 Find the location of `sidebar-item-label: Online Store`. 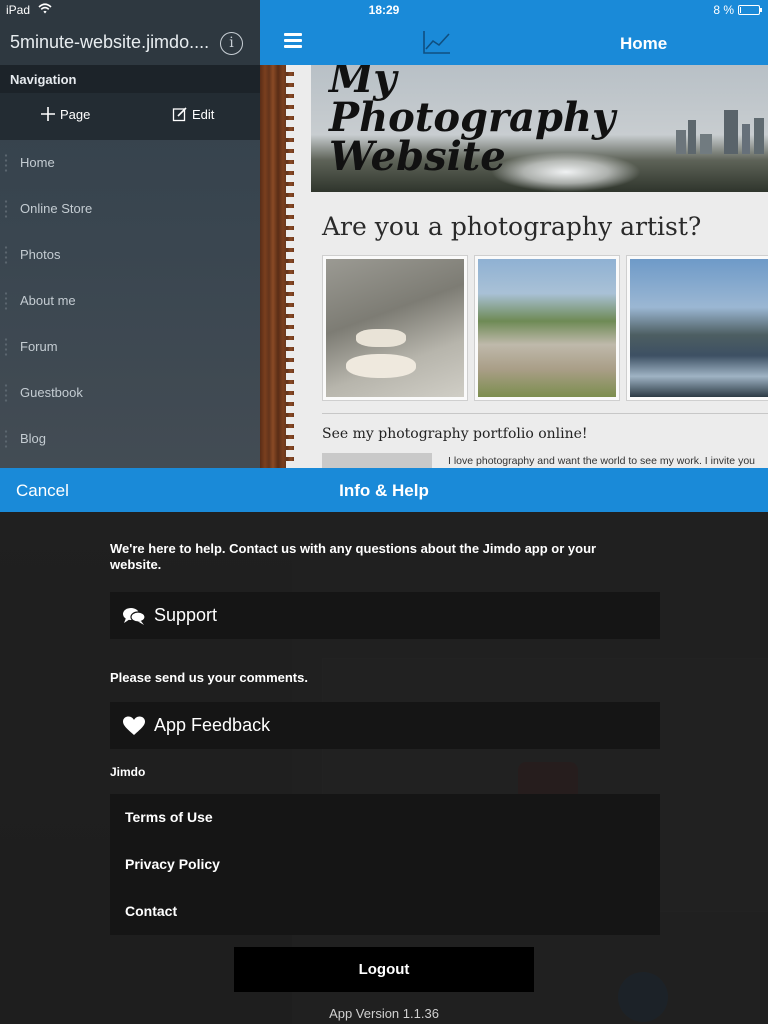

sidebar-item-label: Online Store is located at coordinates (56, 208).